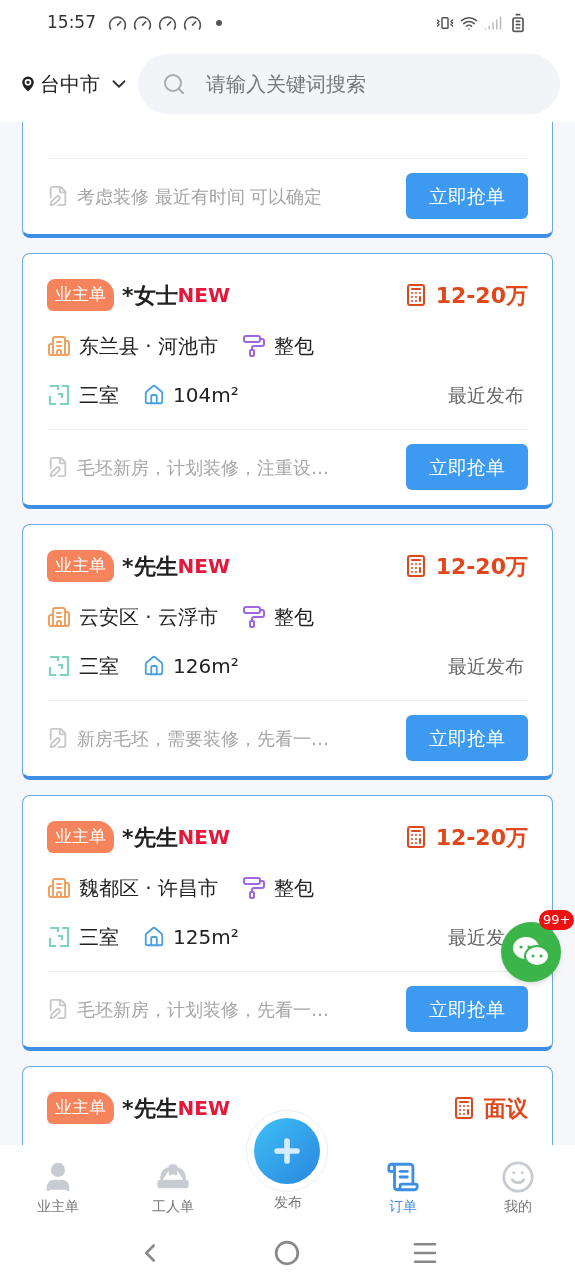 This screenshot has width=575, height=1280. Describe the element at coordinates (493, 23) in the screenshot. I see `signal-icon` at that location.